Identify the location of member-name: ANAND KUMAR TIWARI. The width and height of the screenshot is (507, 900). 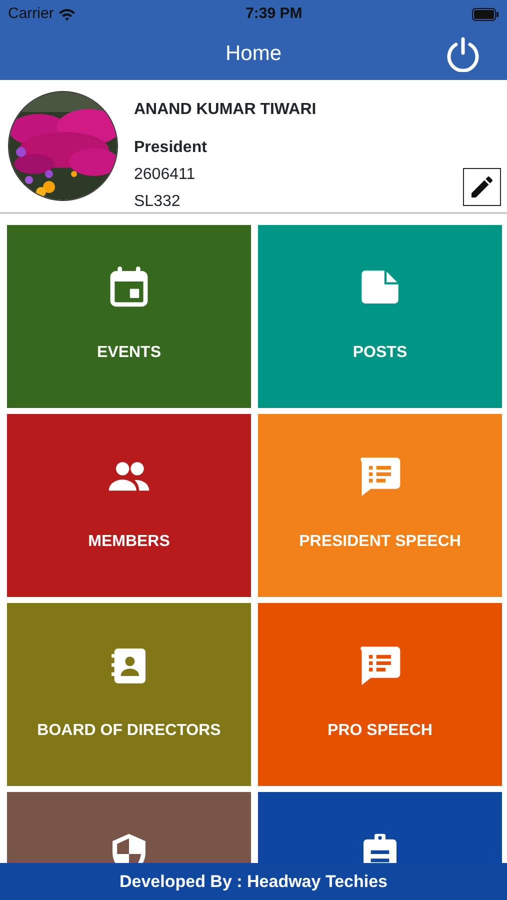
(225, 110).